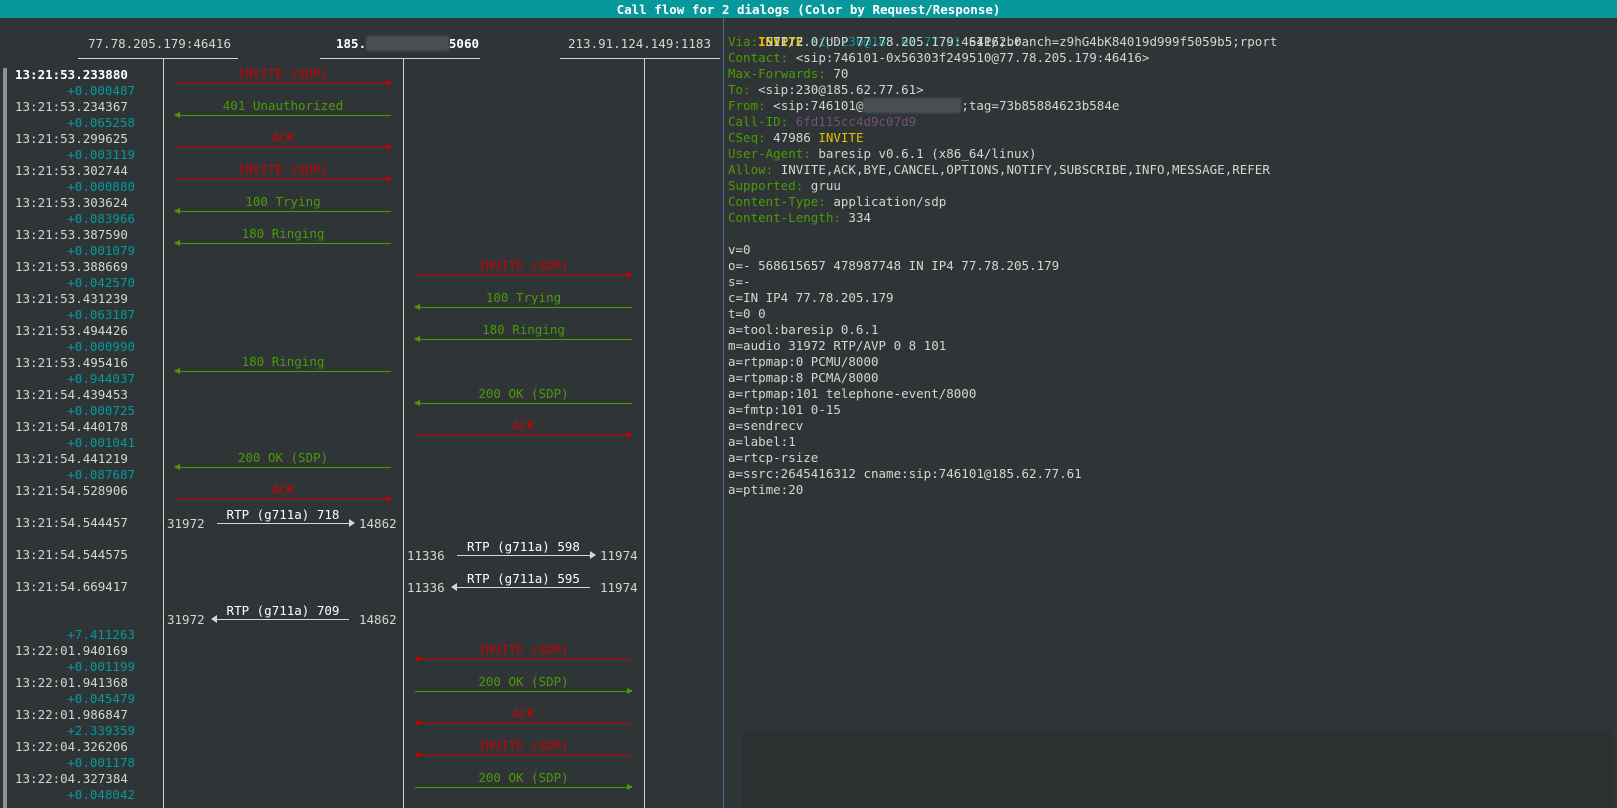 This screenshot has width=1617, height=808. What do you see at coordinates (351, 43) in the screenshot?
I see `column-header-1-label: 185.` at bounding box center [351, 43].